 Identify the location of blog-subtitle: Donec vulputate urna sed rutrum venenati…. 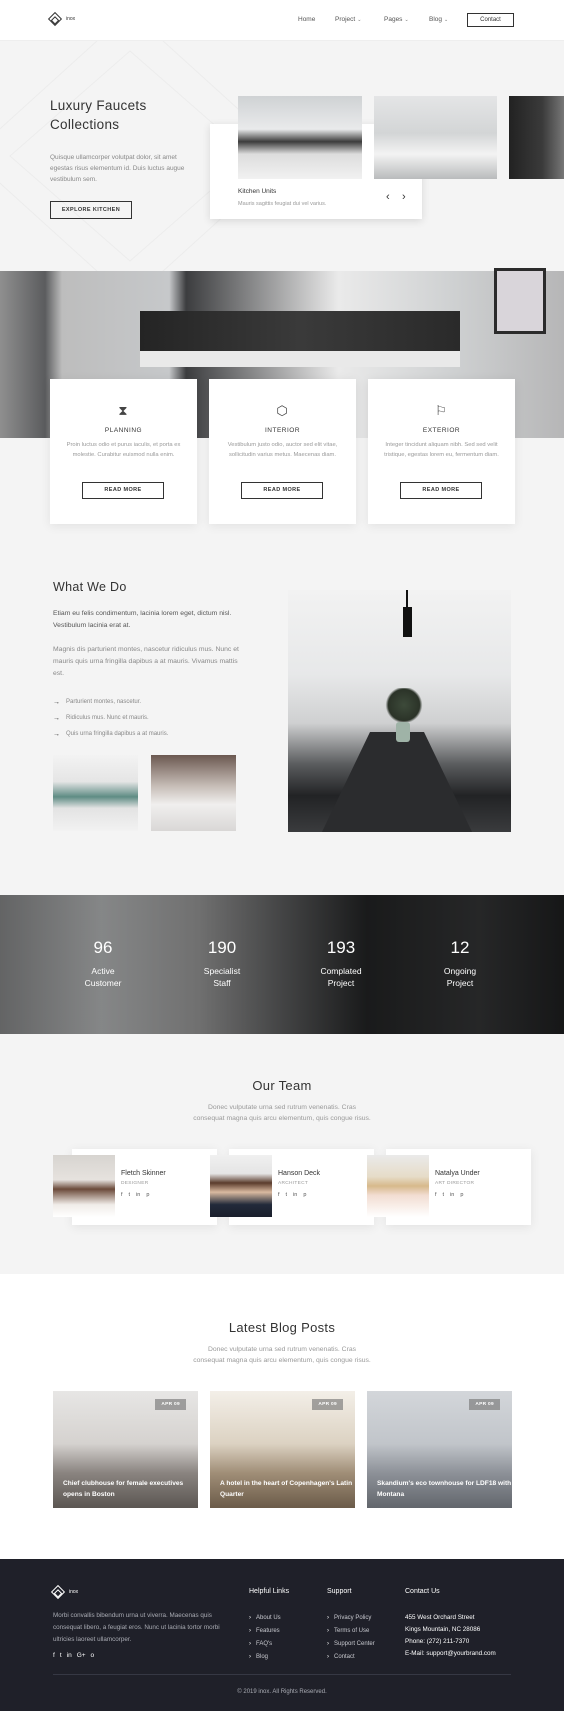
(282, 1355).